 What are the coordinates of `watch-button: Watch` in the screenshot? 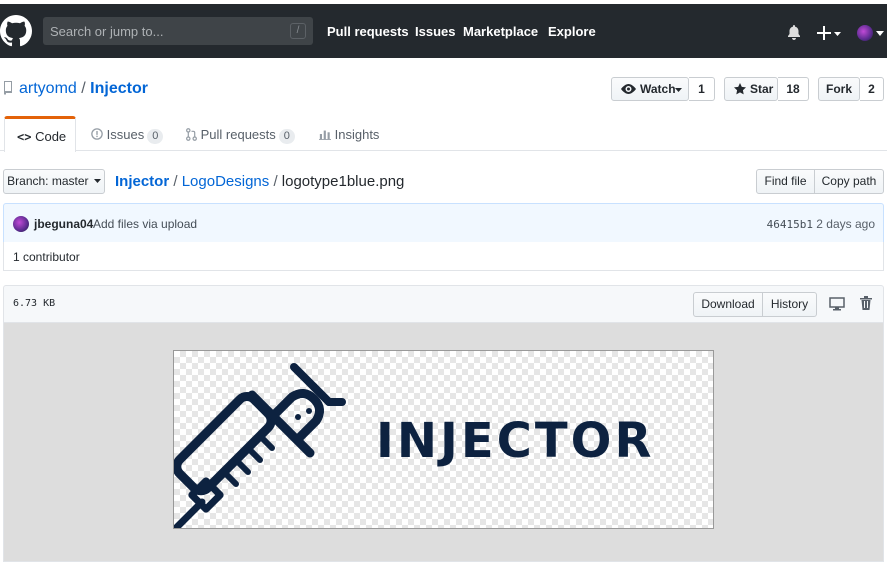 It's located at (650, 89).